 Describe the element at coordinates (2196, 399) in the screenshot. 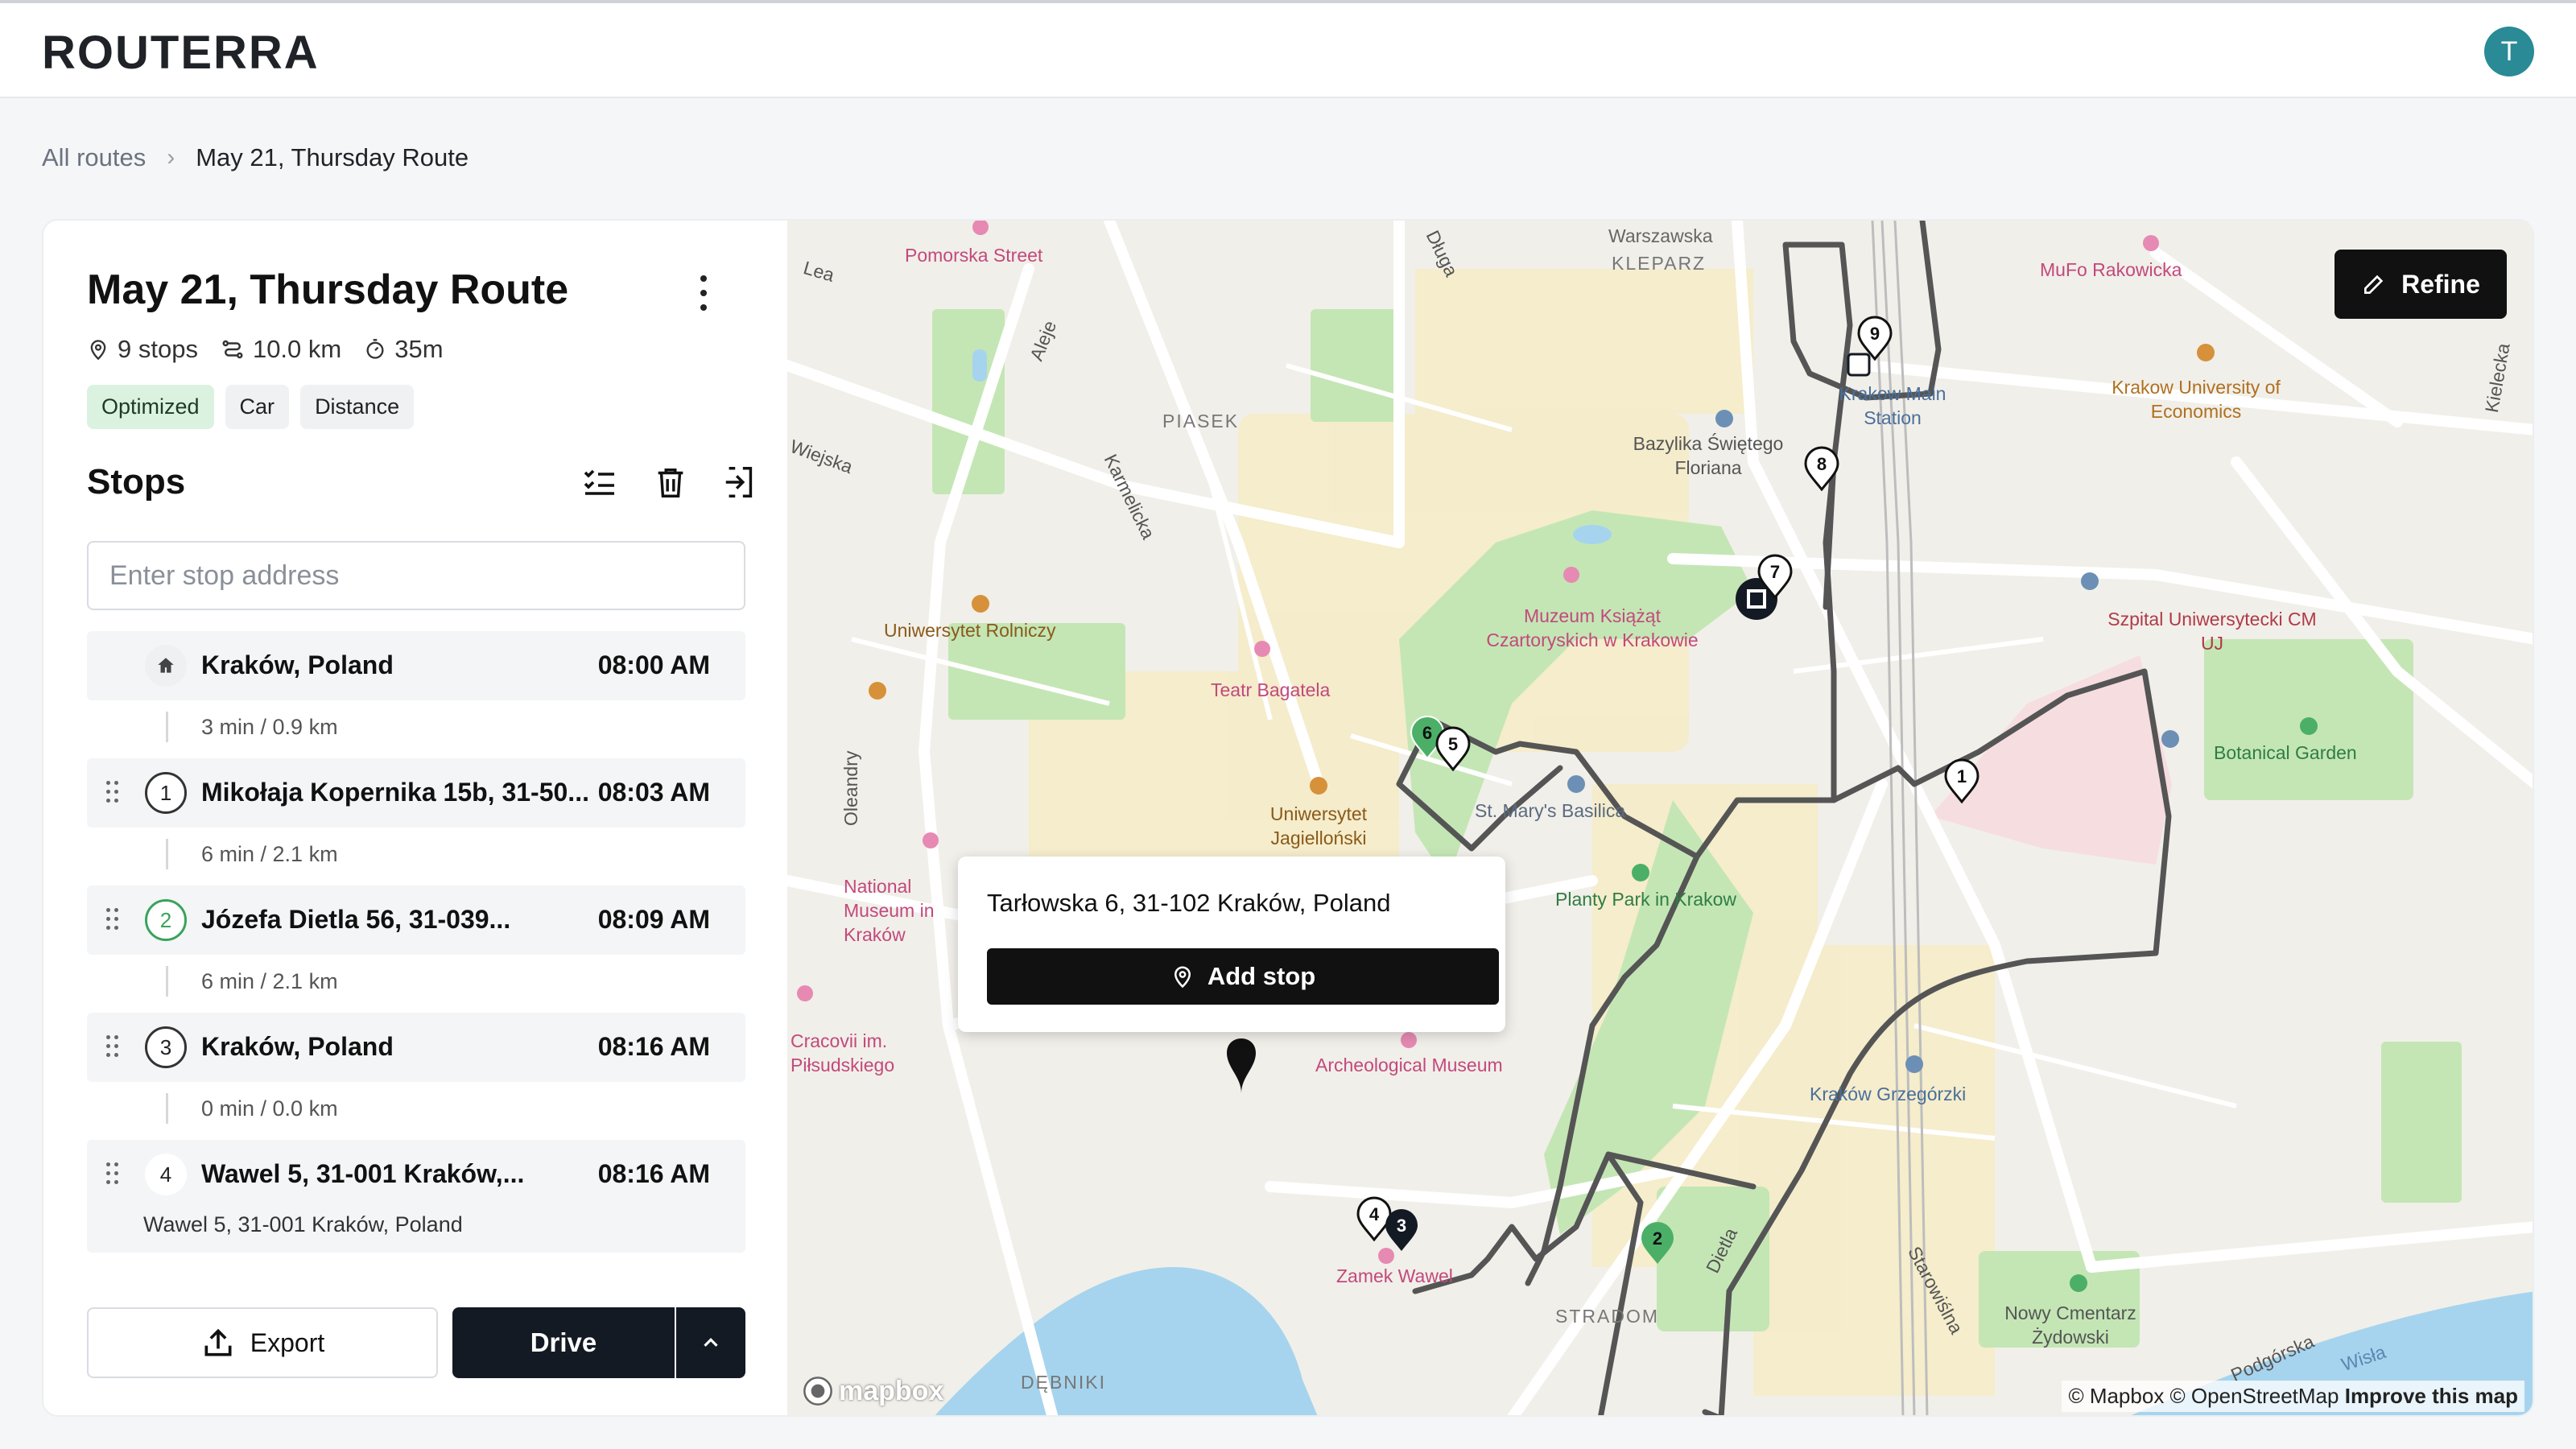

I see `map-label: Krakow University of Economics` at that location.